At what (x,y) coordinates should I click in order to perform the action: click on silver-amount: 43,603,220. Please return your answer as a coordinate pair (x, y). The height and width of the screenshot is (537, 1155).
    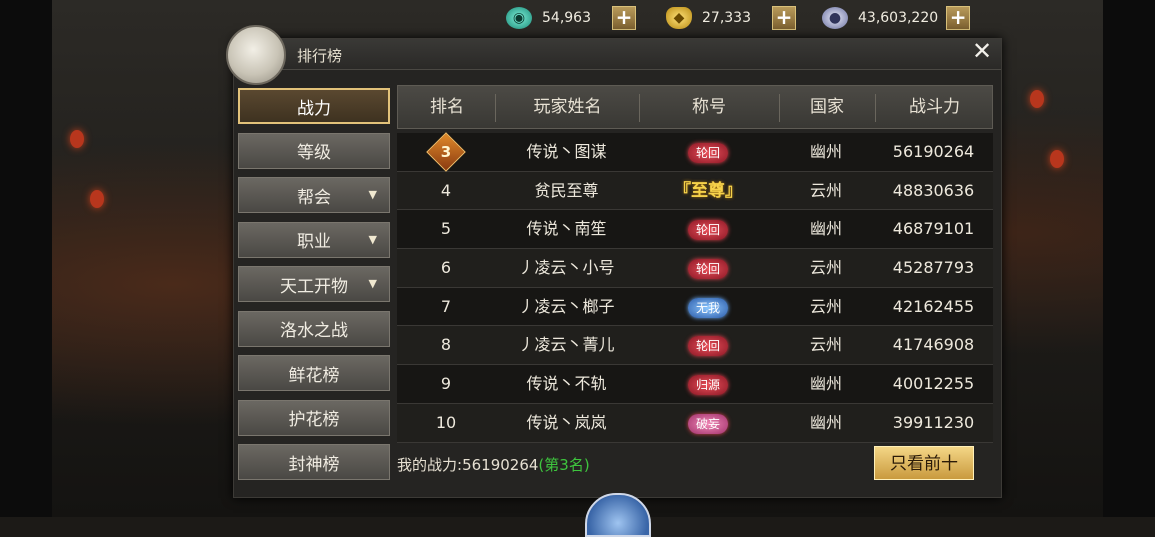
    Looking at the image, I should click on (898, 18).